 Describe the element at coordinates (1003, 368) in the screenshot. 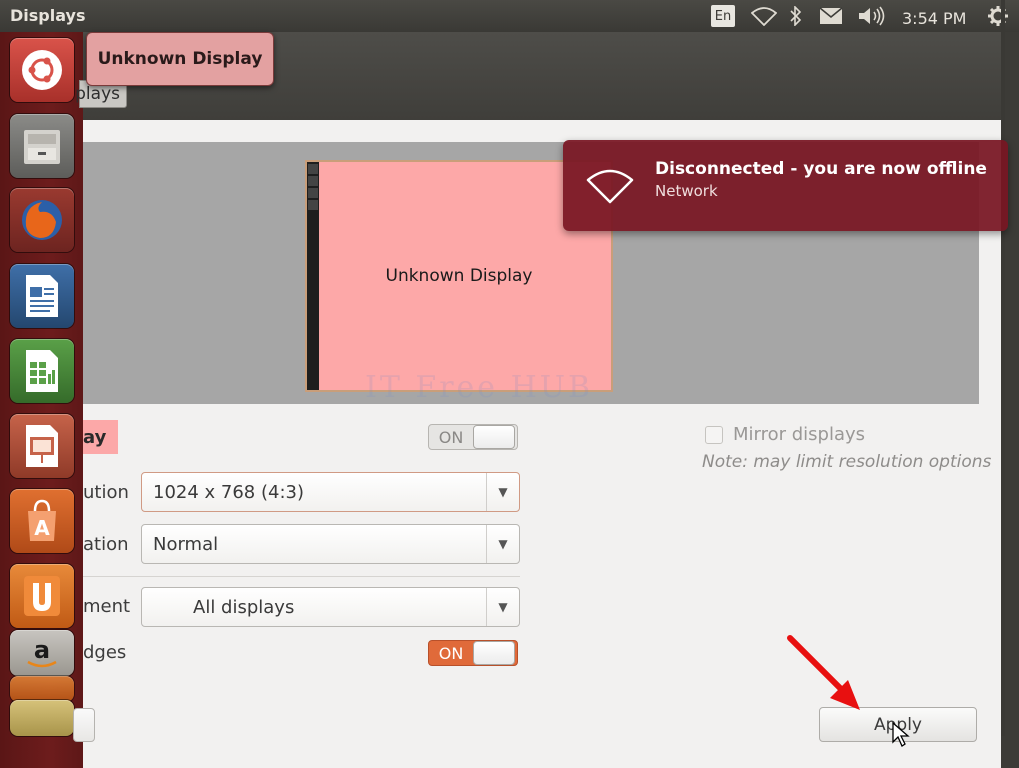

I see `window-border` at that location.